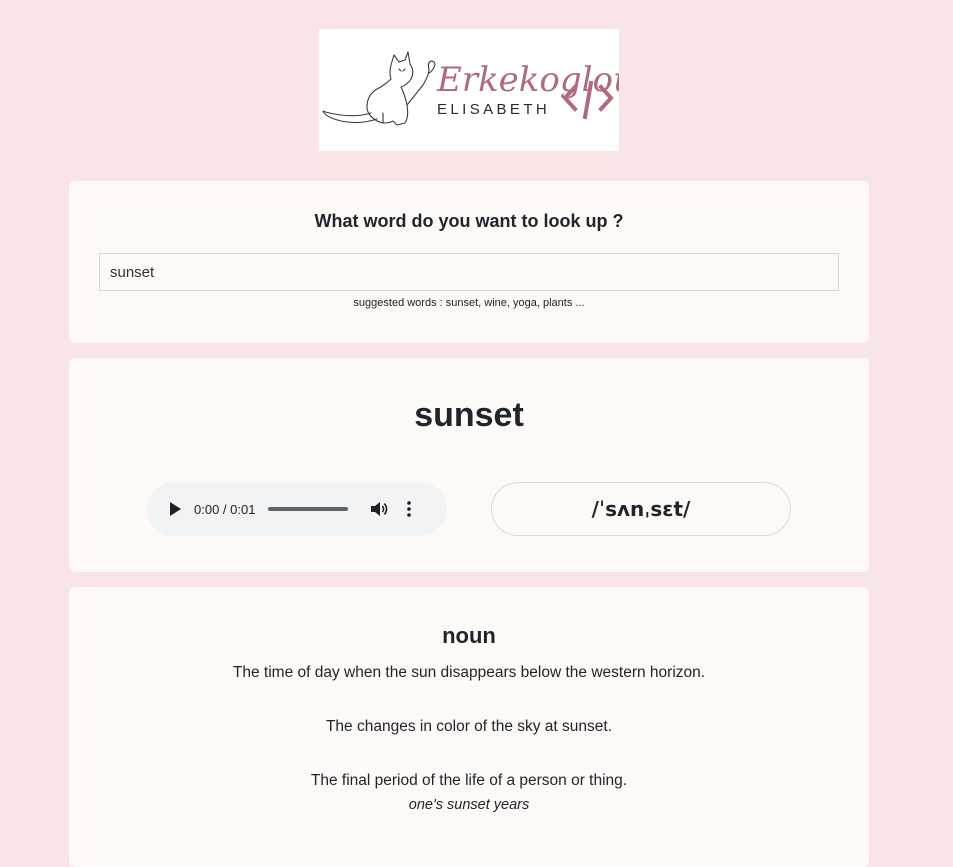 This screenshot has width=953, height=867. I want to click on play-icon, so click(175, 509).